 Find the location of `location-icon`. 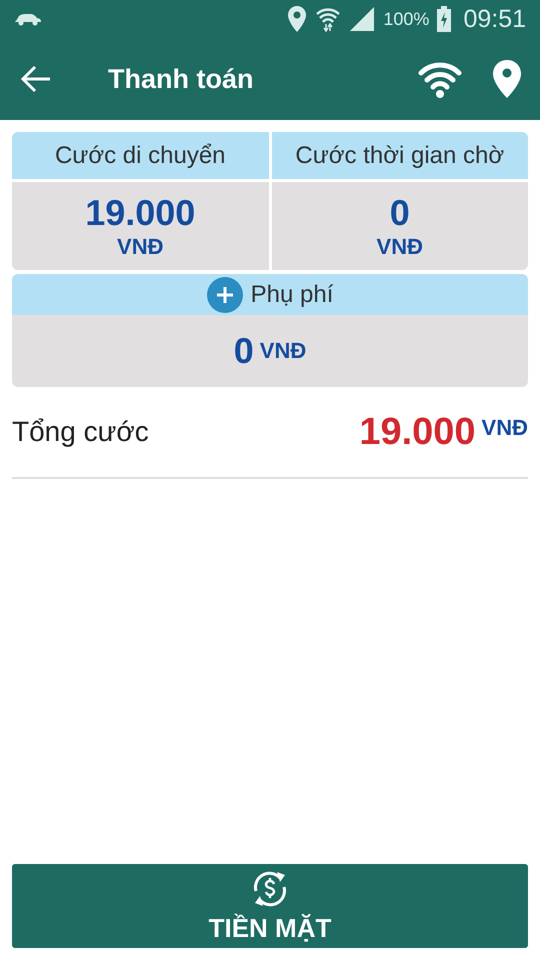

location-icon is located at coordinates (297, 19).